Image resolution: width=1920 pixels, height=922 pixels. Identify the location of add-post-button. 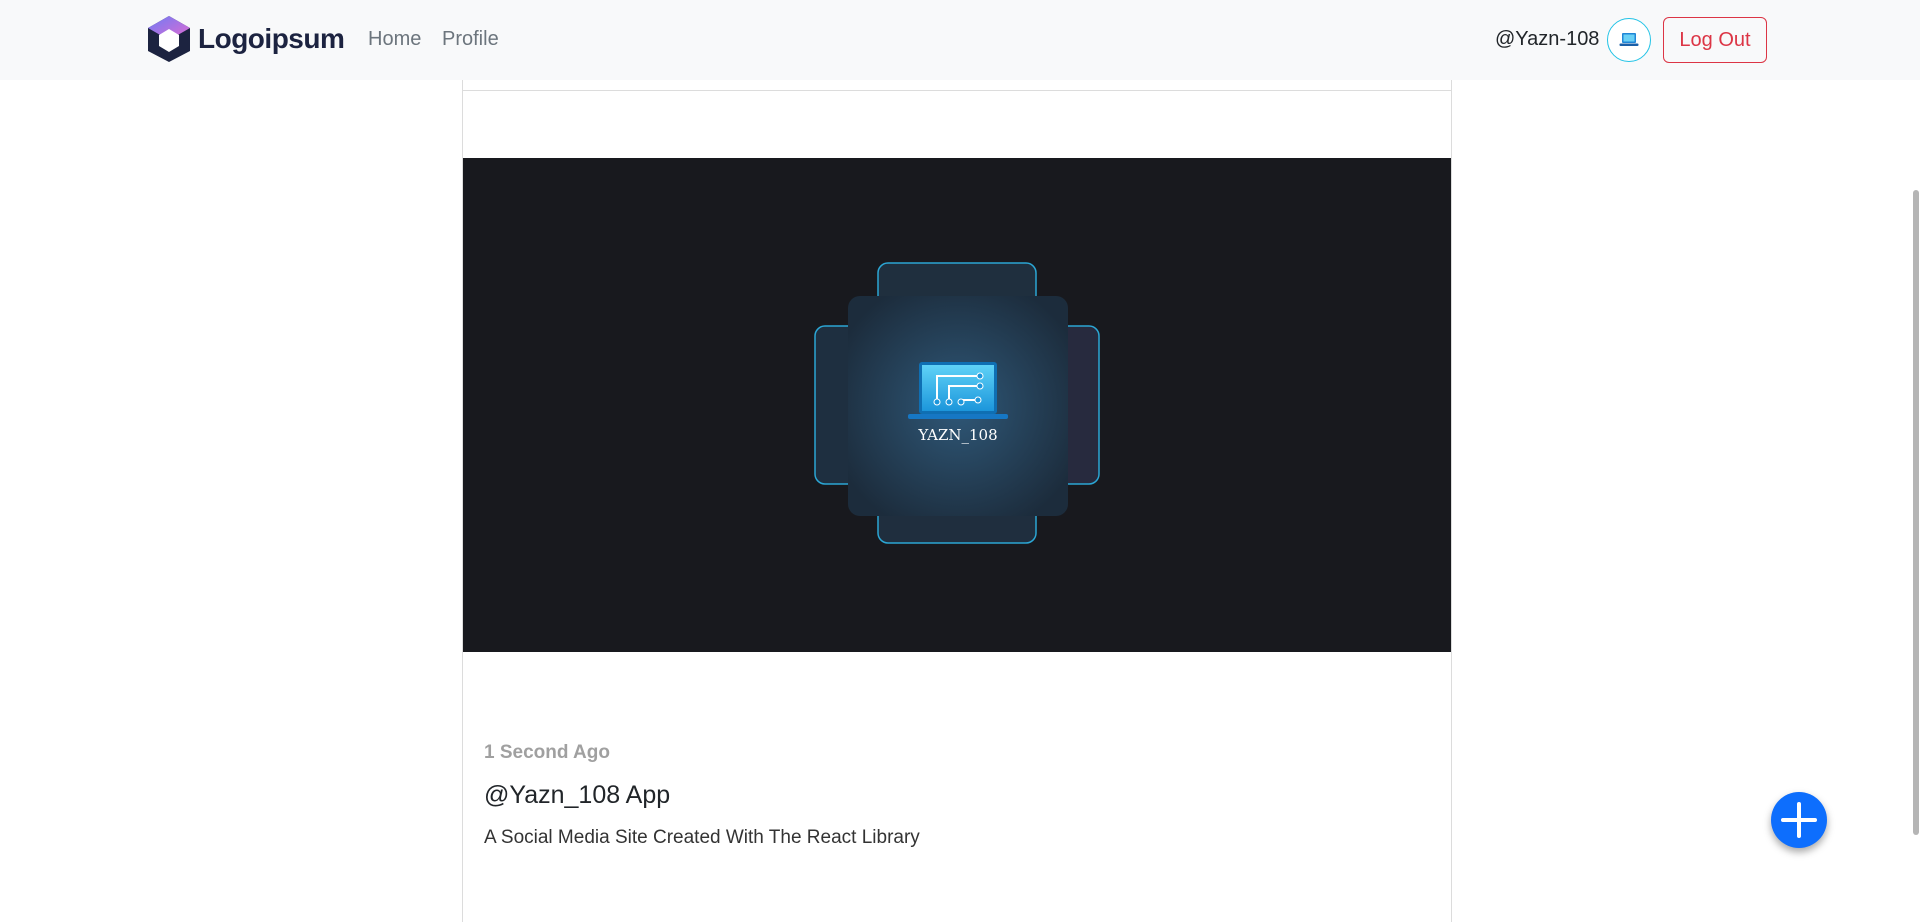
(1799, 820).